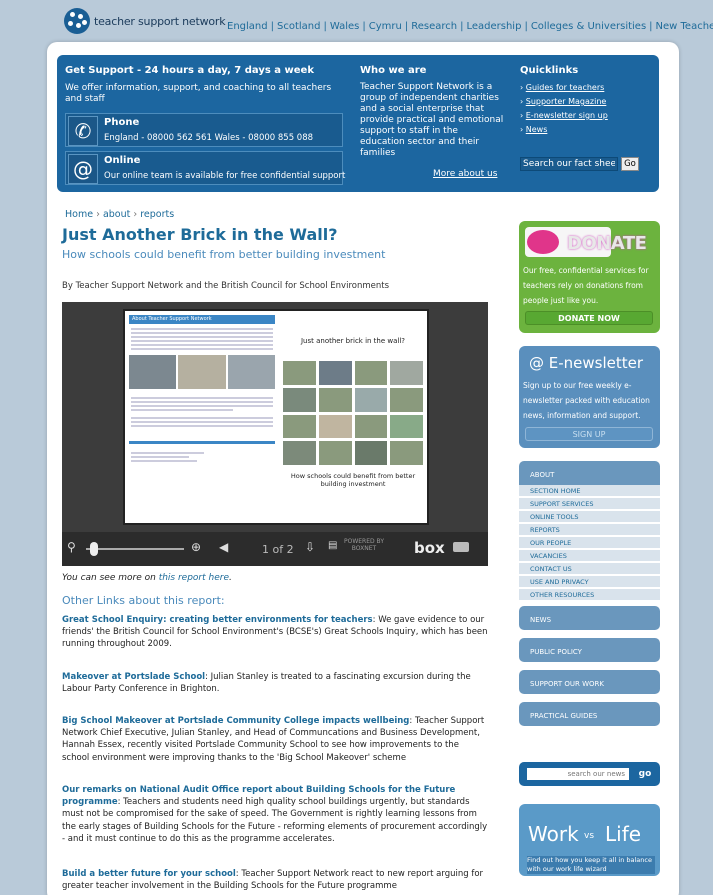  What do you see at coordinates (589, 569) in the screenshot?
I see `menu-contact-us: CONTACT US` at bounding box center [589, 569].